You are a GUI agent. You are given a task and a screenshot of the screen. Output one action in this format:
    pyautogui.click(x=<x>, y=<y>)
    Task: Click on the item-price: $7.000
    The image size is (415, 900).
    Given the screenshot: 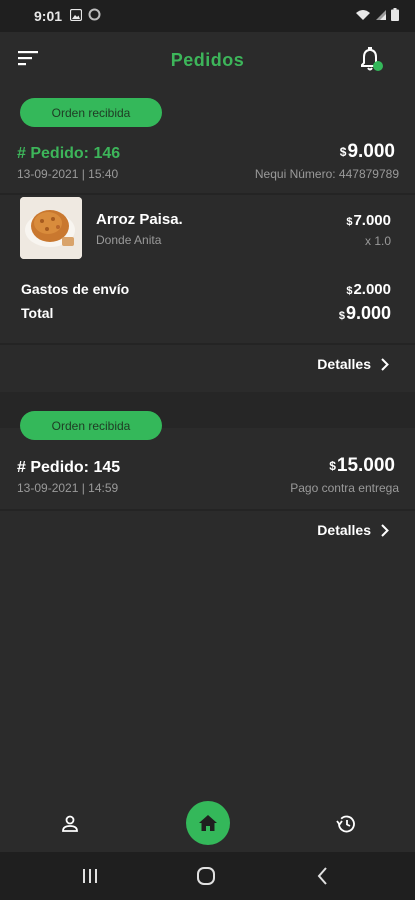 What is the action you would take?
    pyautogui.click(x=368, y=220)
    